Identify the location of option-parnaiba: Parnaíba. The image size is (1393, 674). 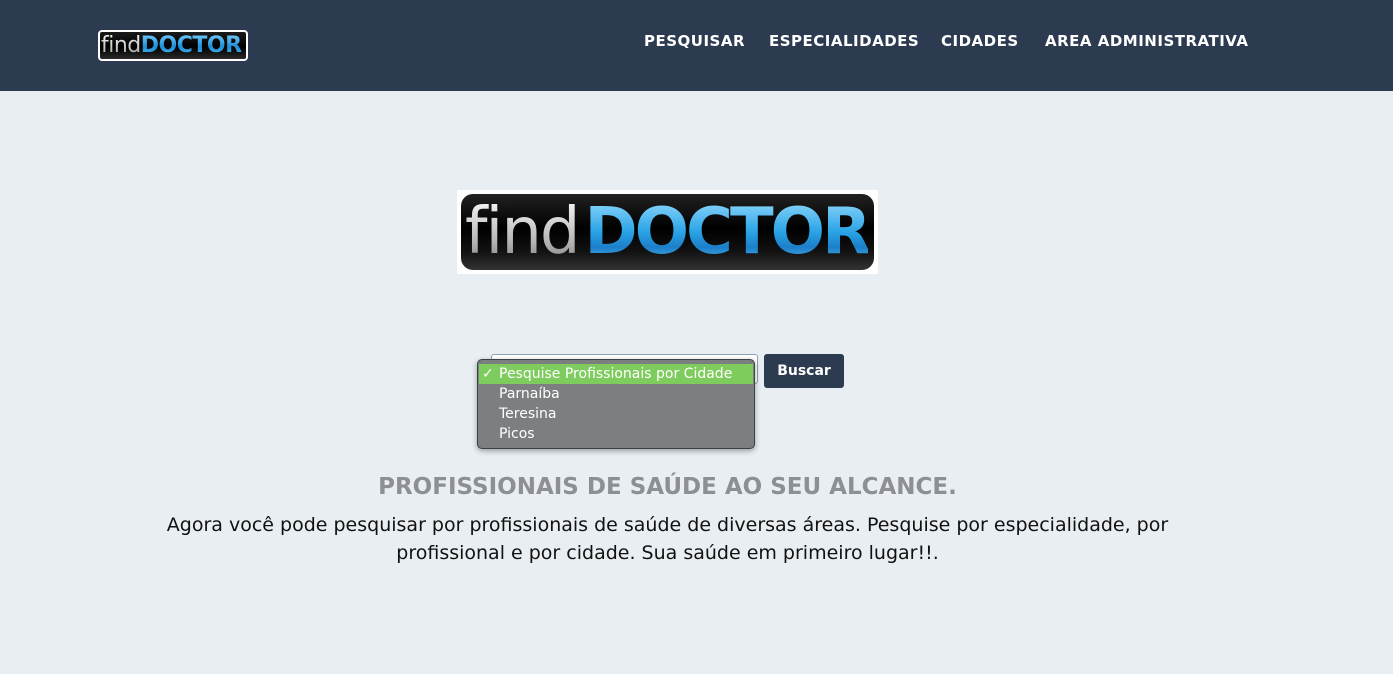
(616, 394).